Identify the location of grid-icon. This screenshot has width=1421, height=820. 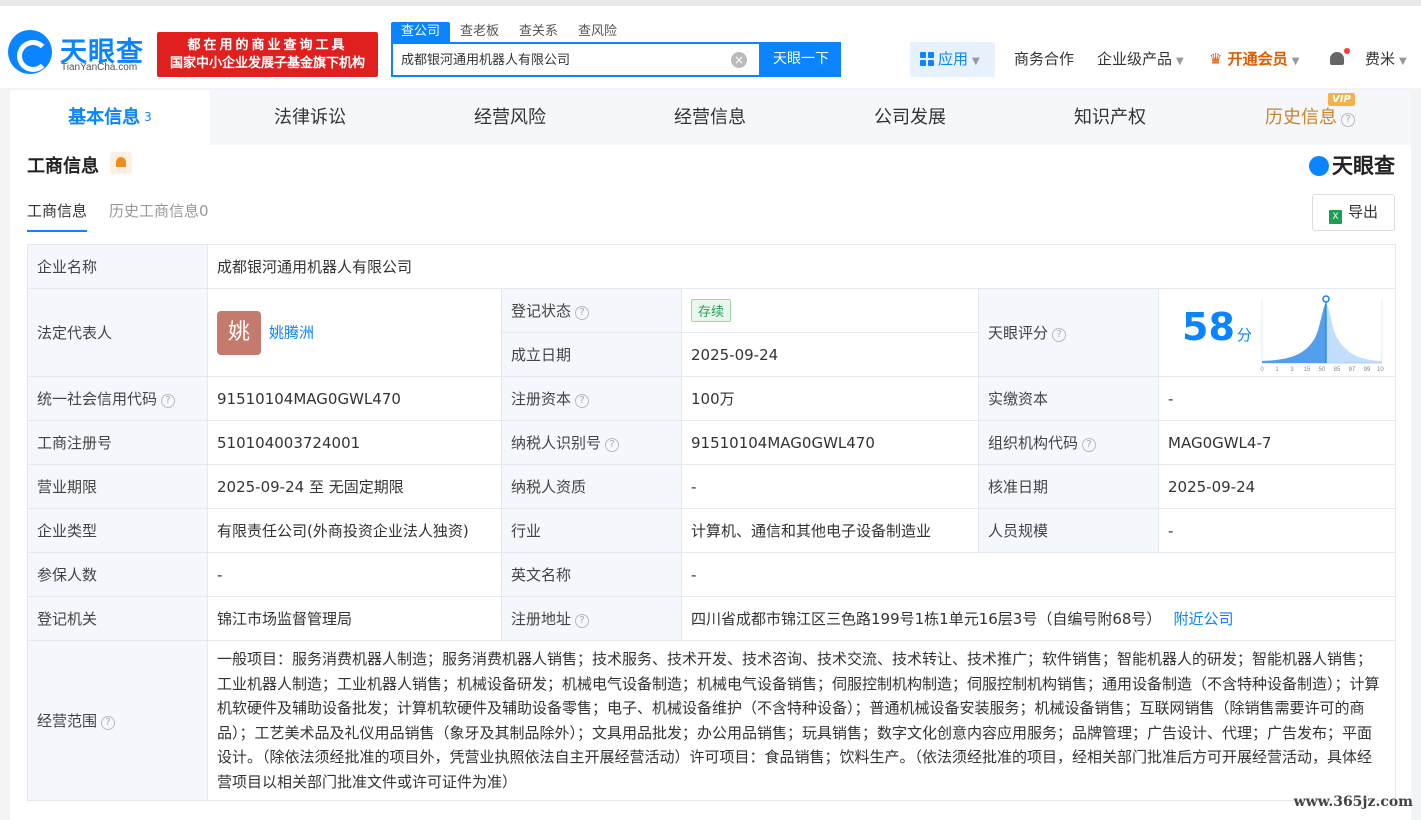
(927, 59).